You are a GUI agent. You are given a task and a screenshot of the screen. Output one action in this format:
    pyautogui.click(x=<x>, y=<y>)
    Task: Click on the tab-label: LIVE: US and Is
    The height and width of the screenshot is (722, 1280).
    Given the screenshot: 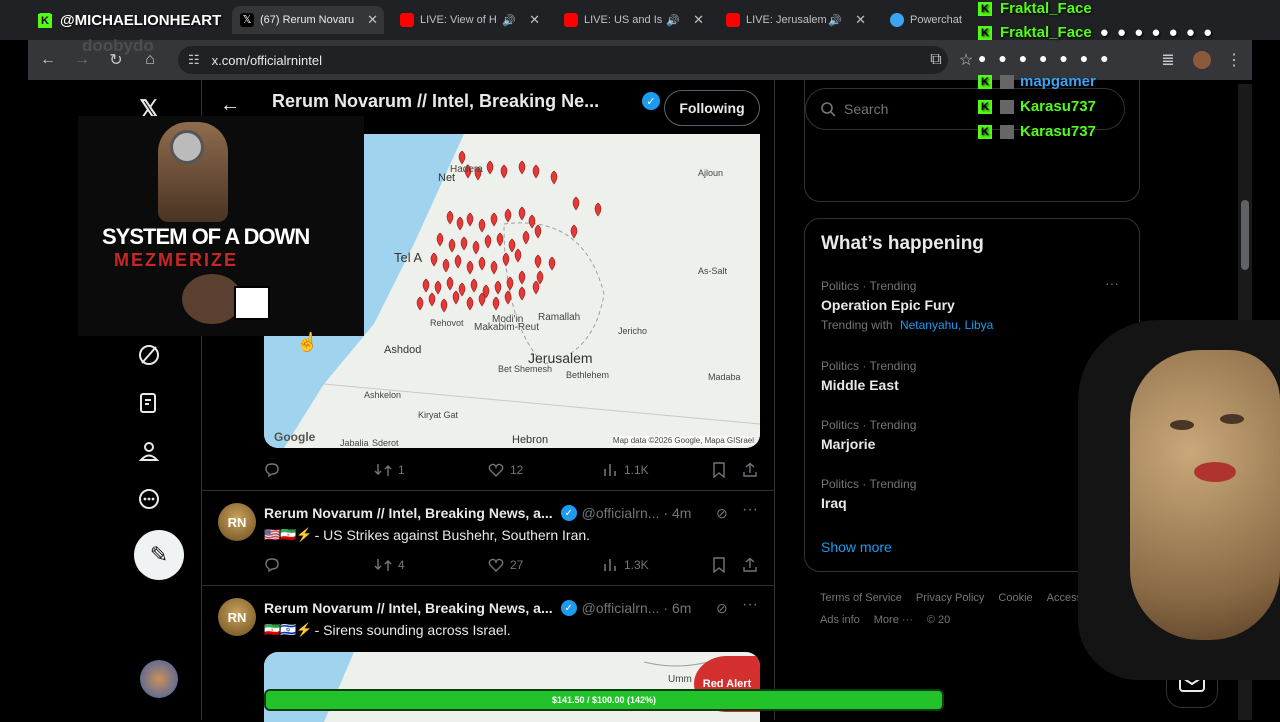 What is the action you would take?
    pyautogui.click(x=623, y=20)
    